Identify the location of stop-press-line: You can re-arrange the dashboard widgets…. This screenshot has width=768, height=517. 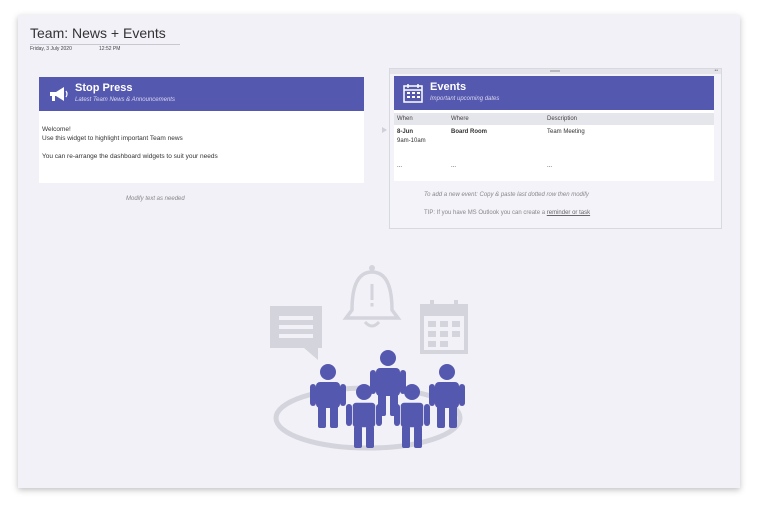
(130, 156).